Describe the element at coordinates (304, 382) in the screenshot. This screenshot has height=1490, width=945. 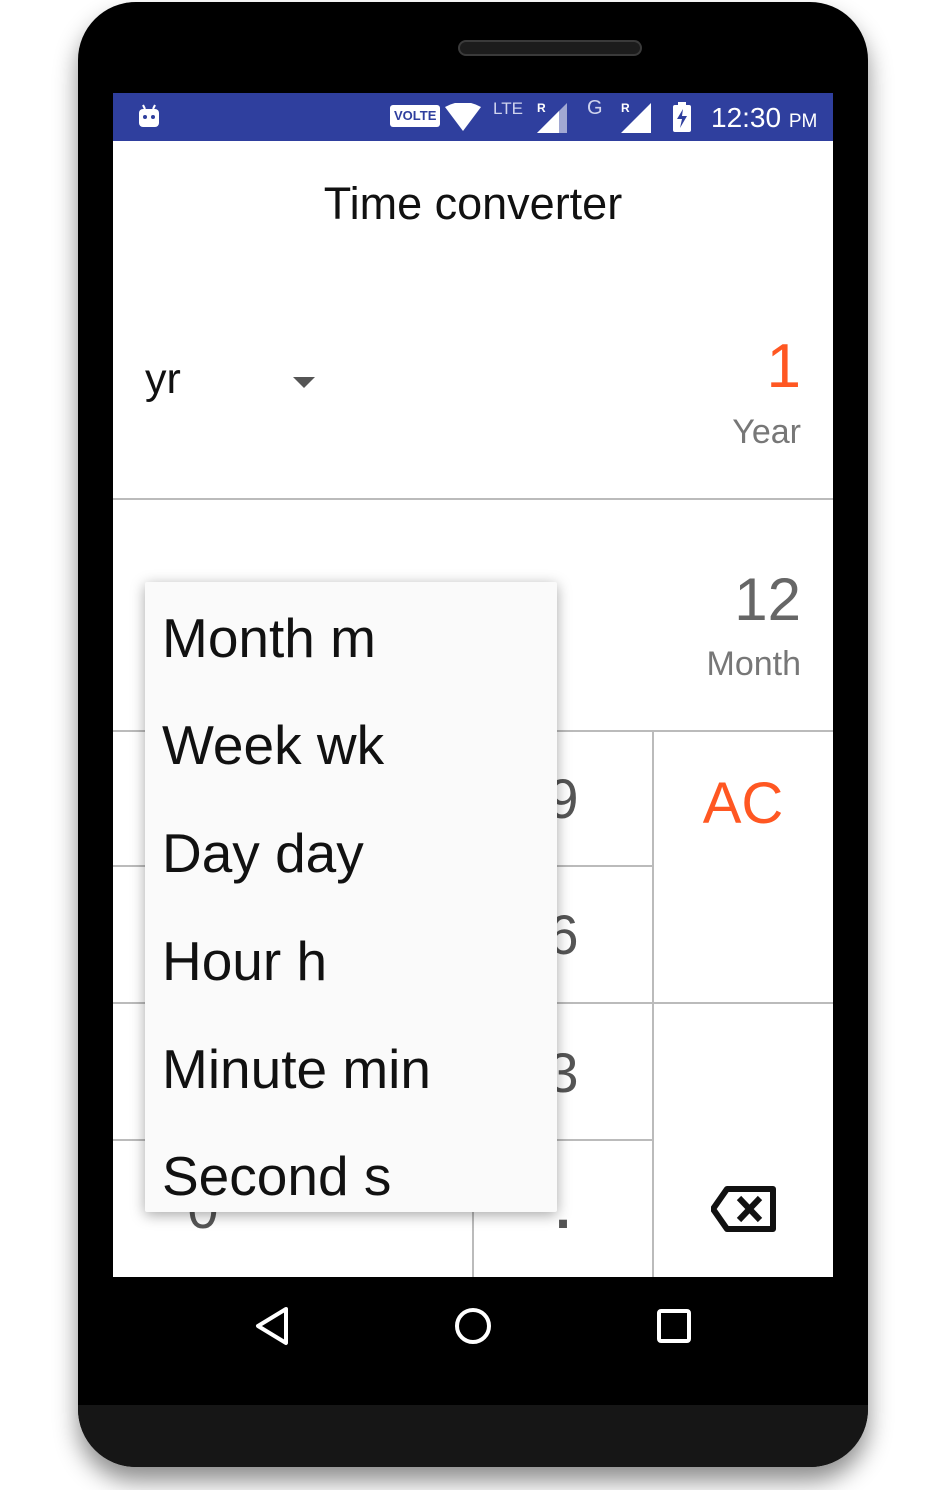
I see `chevron-down-icon` at that location.